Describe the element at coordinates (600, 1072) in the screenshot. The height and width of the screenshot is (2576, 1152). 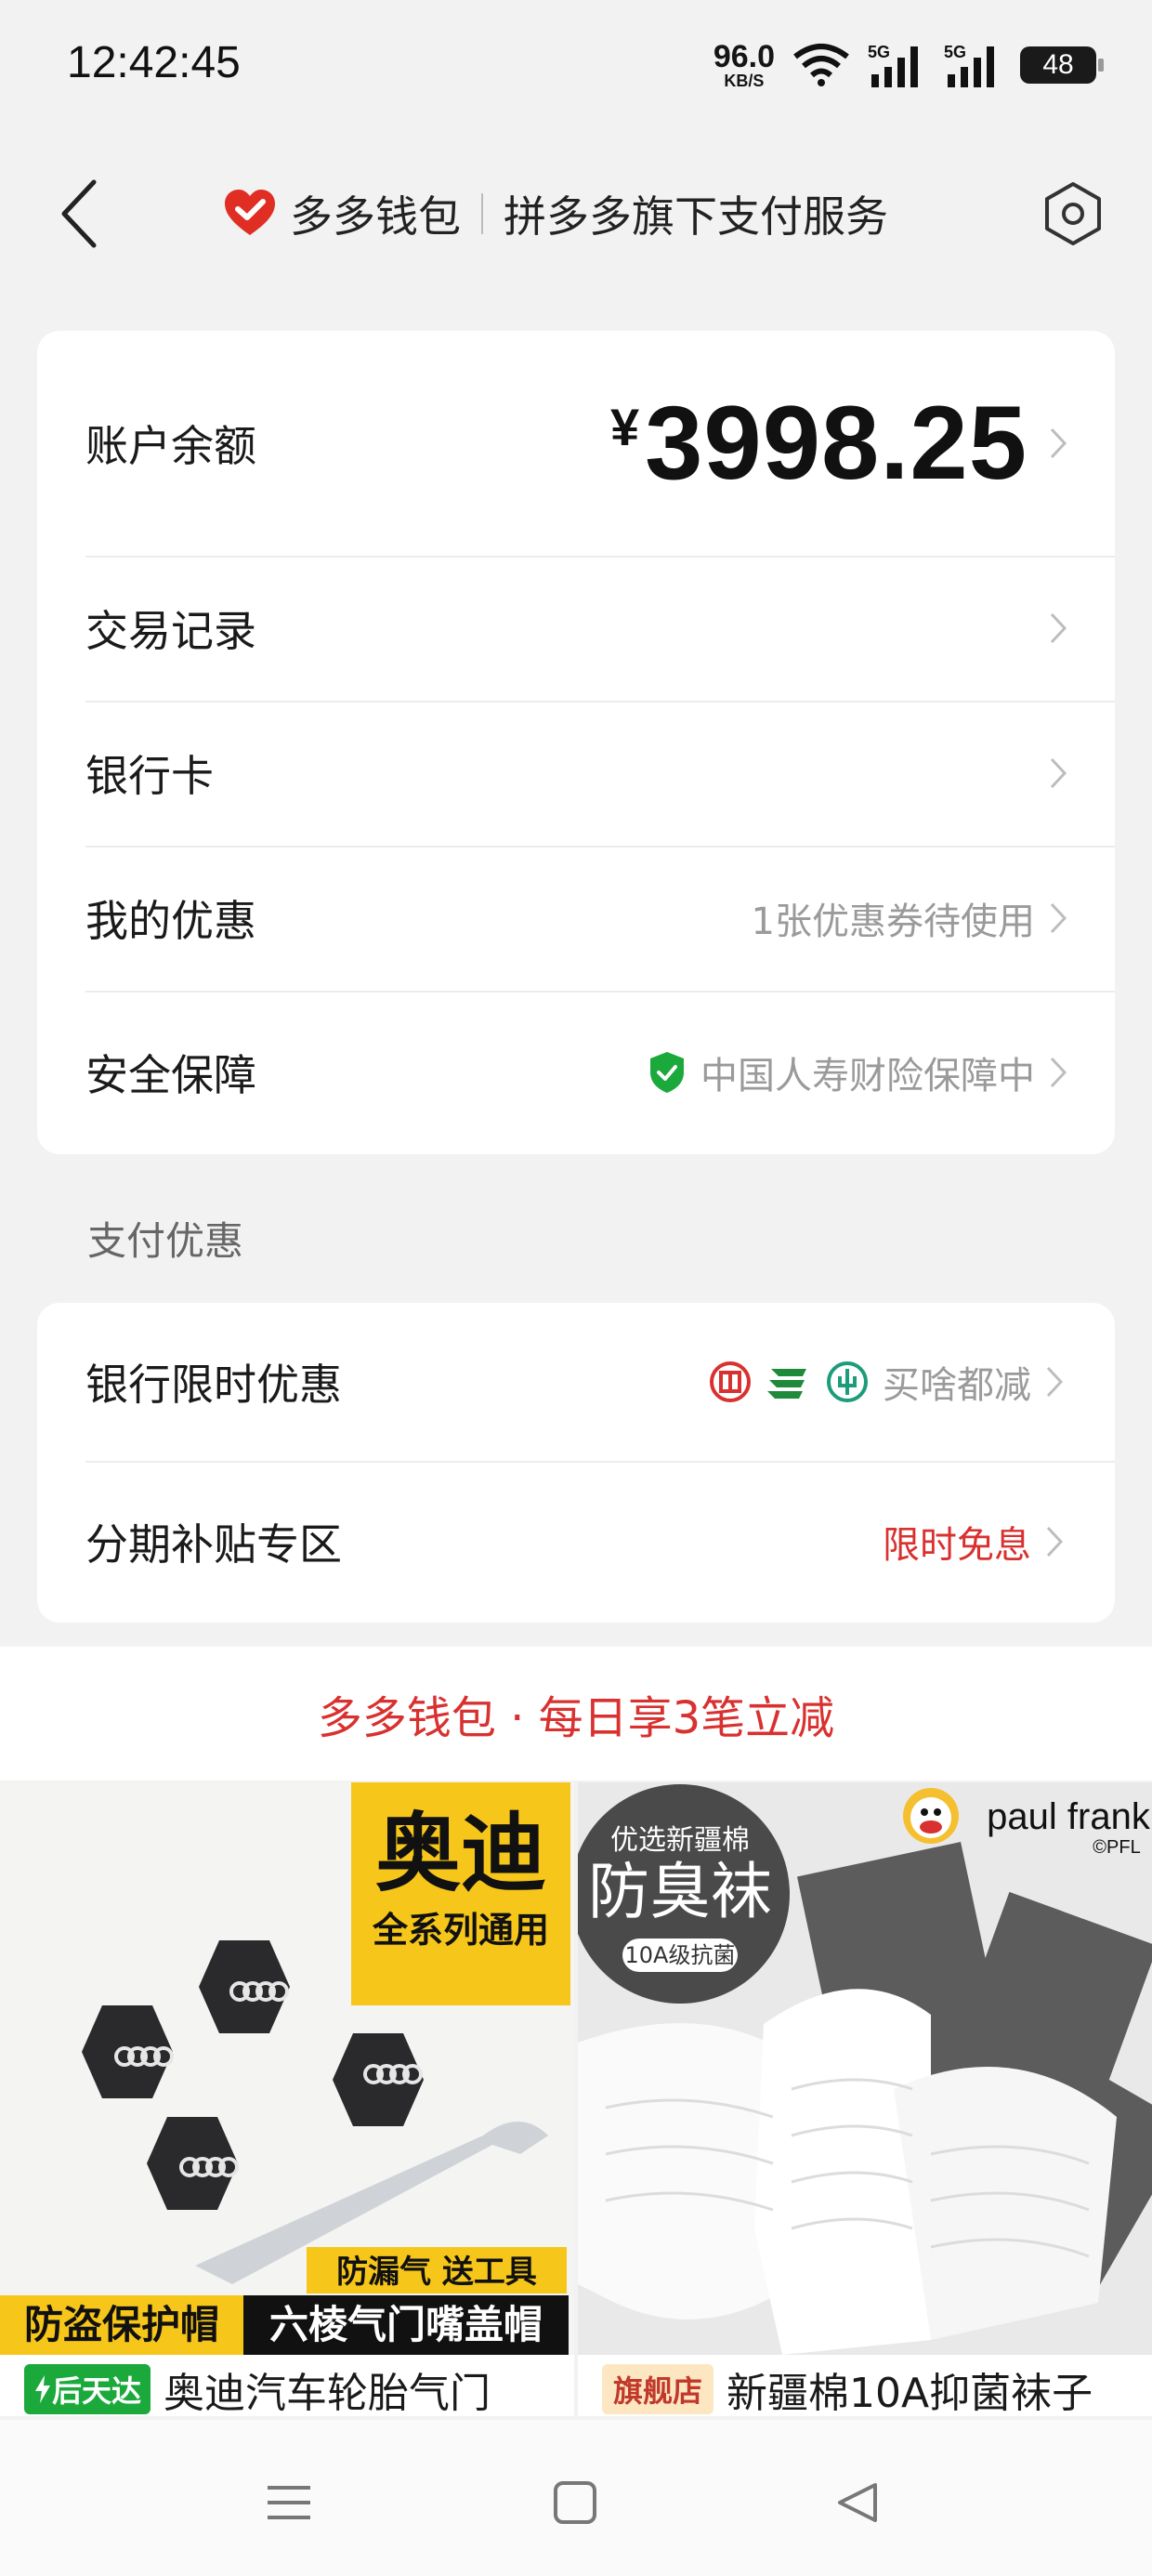
I see `security-row: 安全保障 中国人寿财险保障中` at that location.